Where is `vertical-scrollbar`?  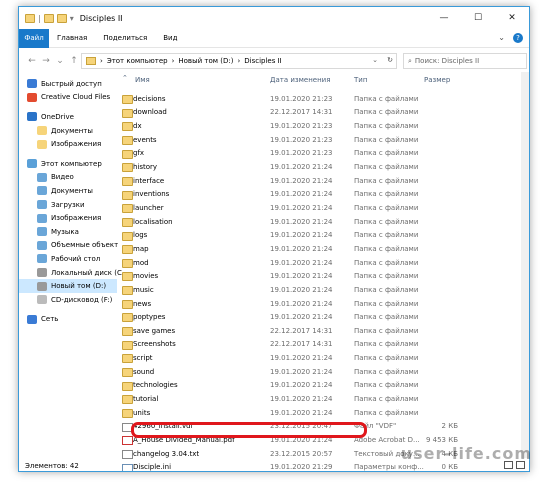
vertical-scrollbar is located at coordinates (525, 265).